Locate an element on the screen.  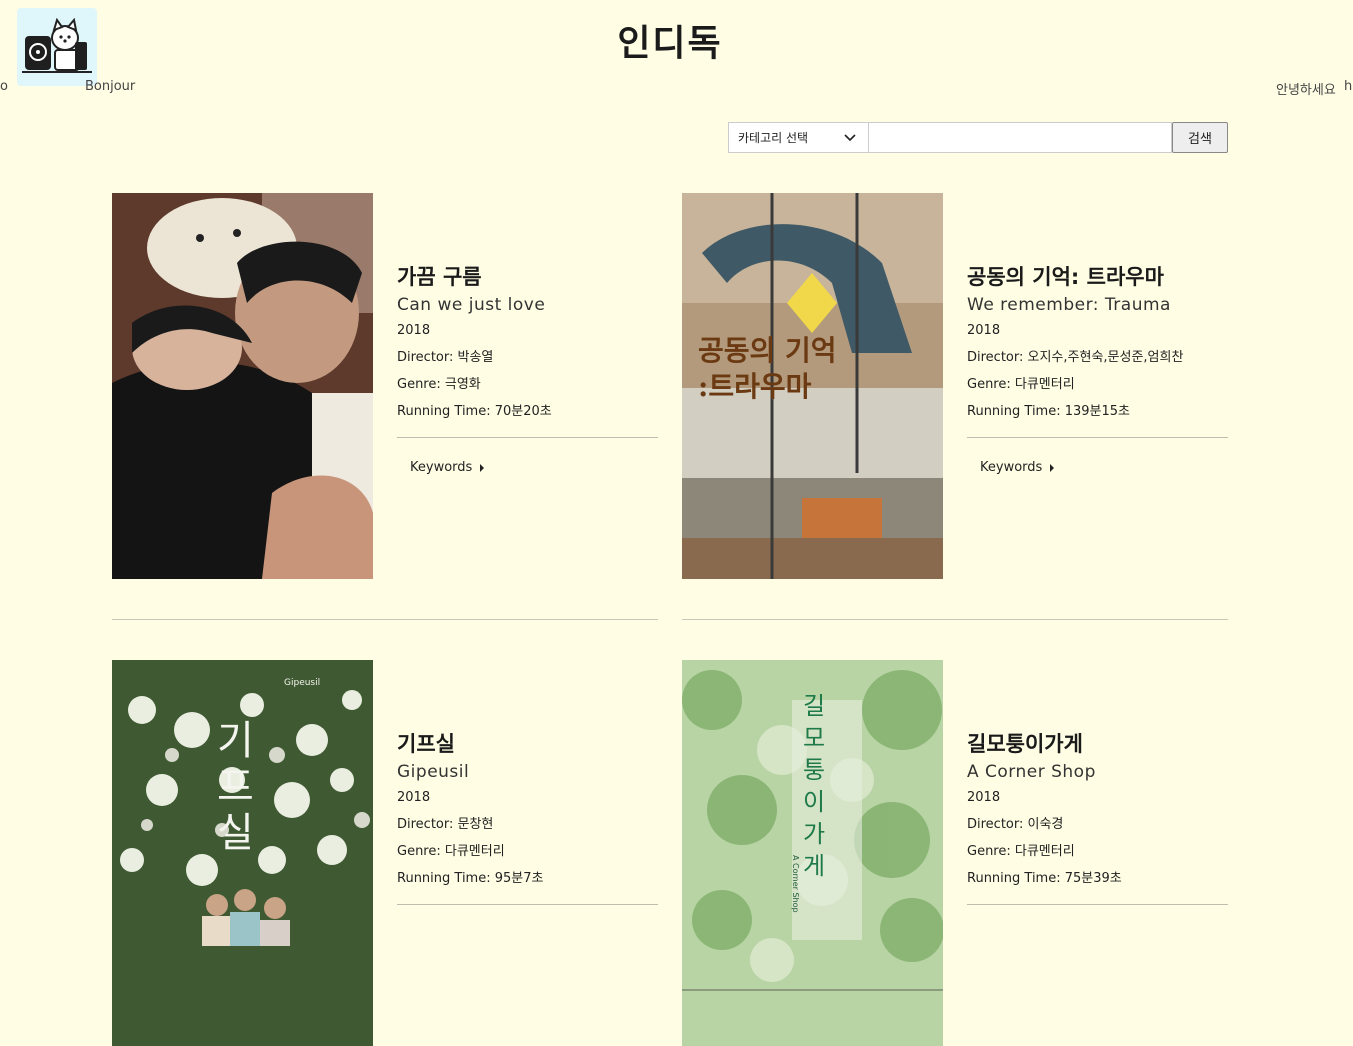
movie-title-en: Gipeusil is located at coordinates (433, 772).